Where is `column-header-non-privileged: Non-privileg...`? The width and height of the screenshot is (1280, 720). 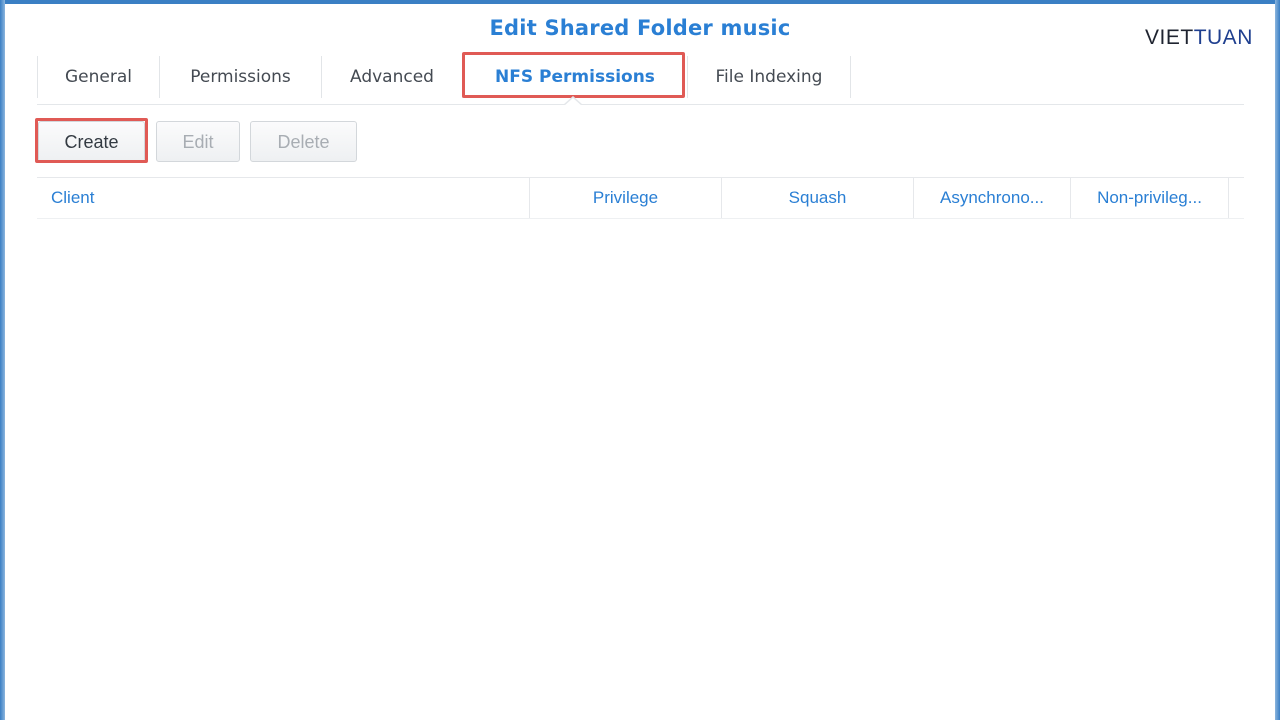
column-header-non-privileged: Non-privileg... is located at coordinates (1150, 198).